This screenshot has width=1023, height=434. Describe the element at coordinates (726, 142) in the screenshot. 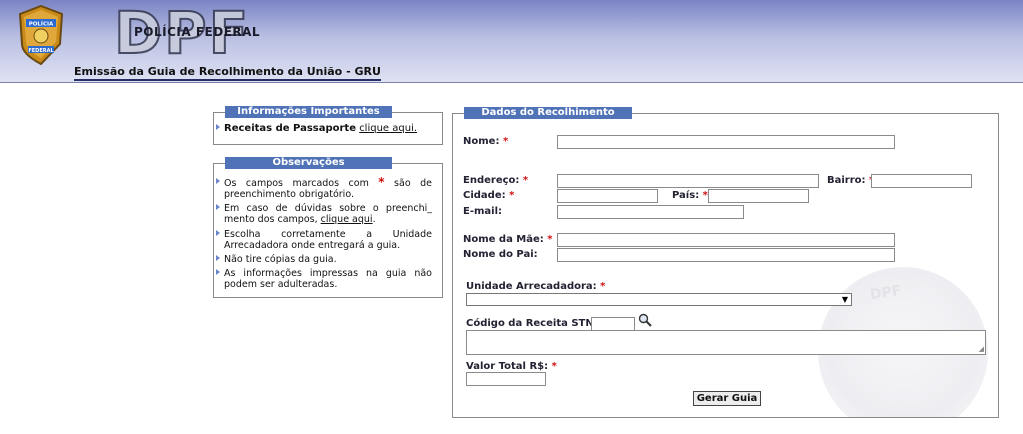

I see `nome-input` at that location.